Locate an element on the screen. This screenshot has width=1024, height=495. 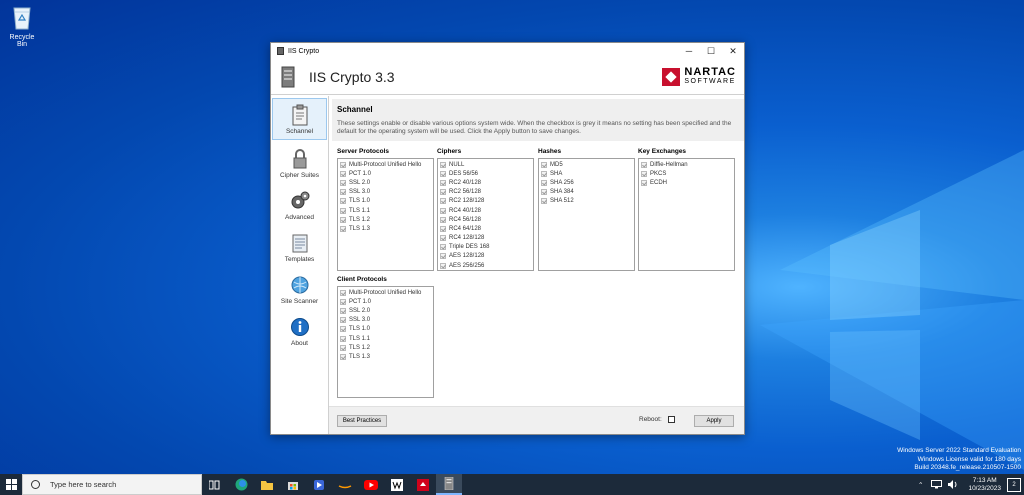
taskbar-media-app is located at coordinates (319, 484).